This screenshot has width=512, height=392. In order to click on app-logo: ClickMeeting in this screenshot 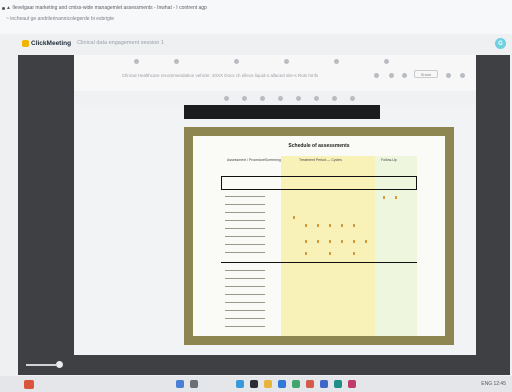, I will do `click(47, 43)`.